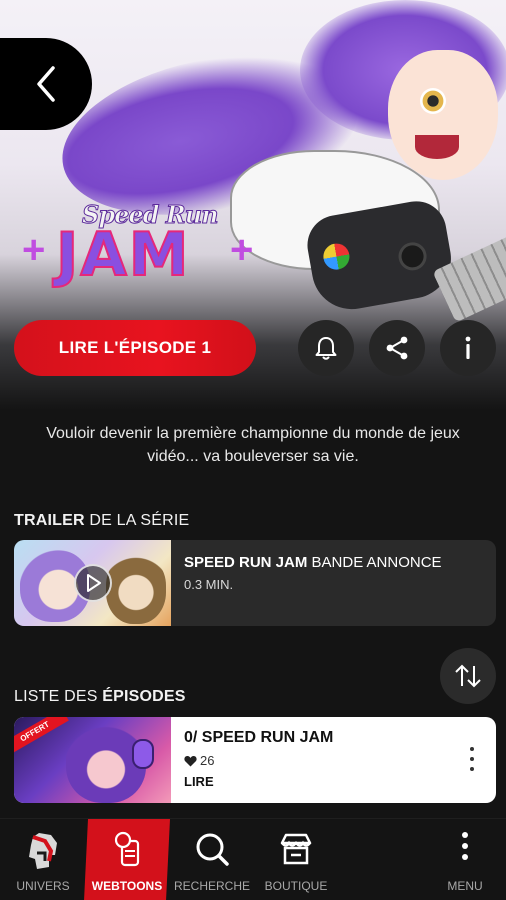 The height and width of the screenshot is (900, 506). I want to click on nav-item-univers: UNIVERS, so click(43, 859).